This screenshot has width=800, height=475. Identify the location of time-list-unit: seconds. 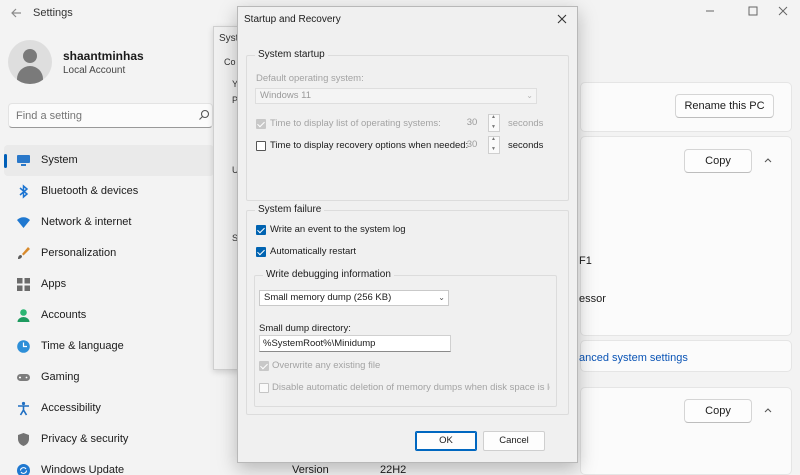
(526, 123).